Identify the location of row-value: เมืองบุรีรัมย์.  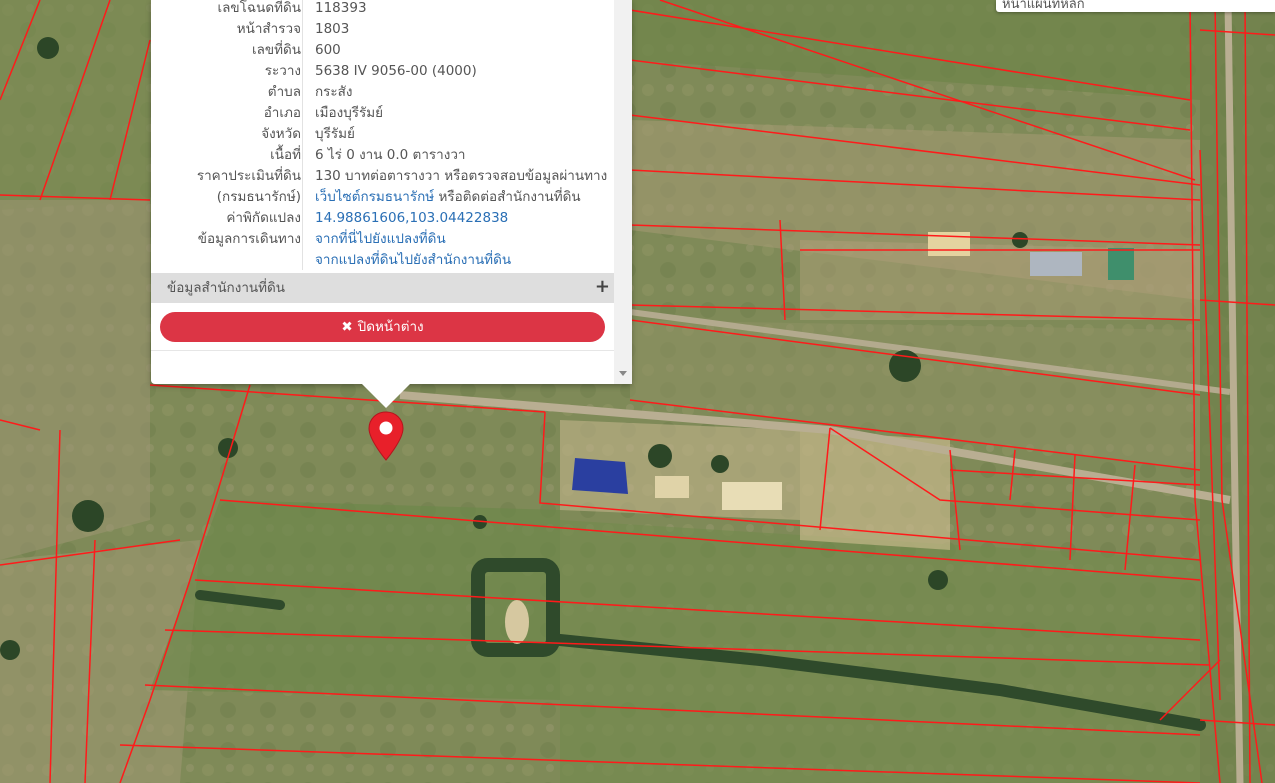
(349, 113).